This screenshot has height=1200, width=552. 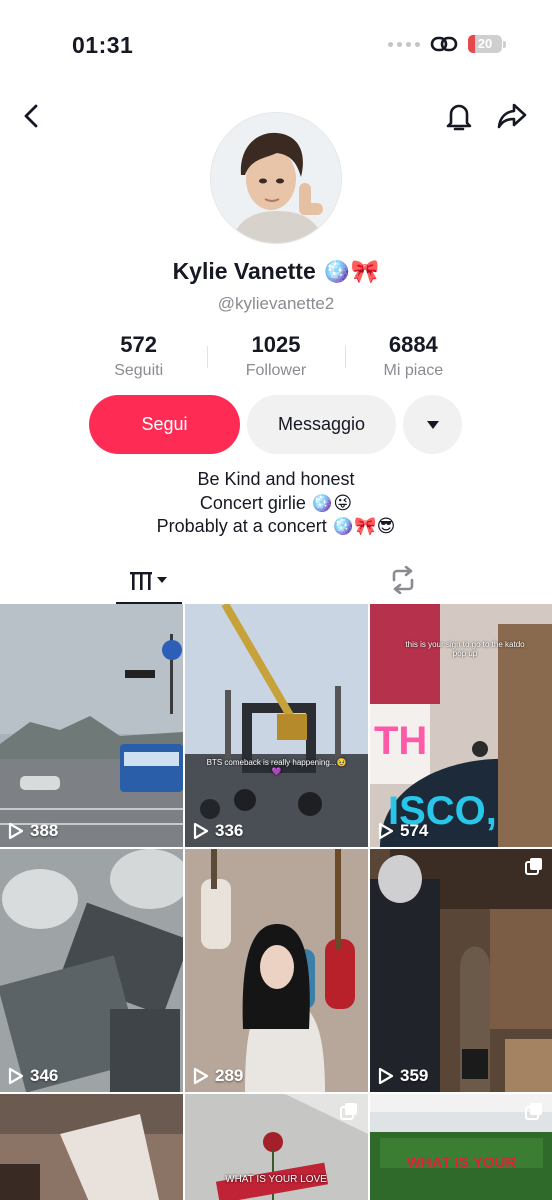 What do you see at coordinates (444, 44) in the screenshot?
I see `link-icon` at bounding box center [444, 44].